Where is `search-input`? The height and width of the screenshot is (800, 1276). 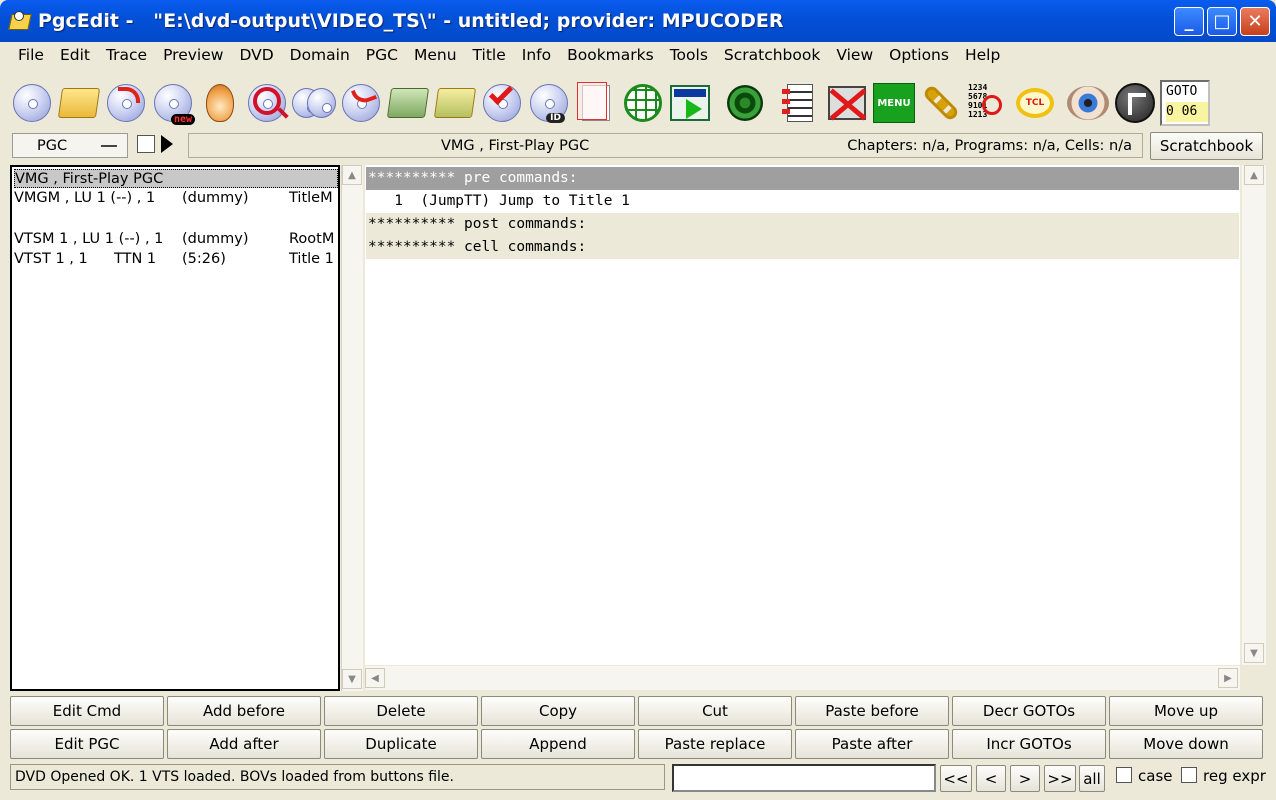 search-input is located at coordinates (804, 778).